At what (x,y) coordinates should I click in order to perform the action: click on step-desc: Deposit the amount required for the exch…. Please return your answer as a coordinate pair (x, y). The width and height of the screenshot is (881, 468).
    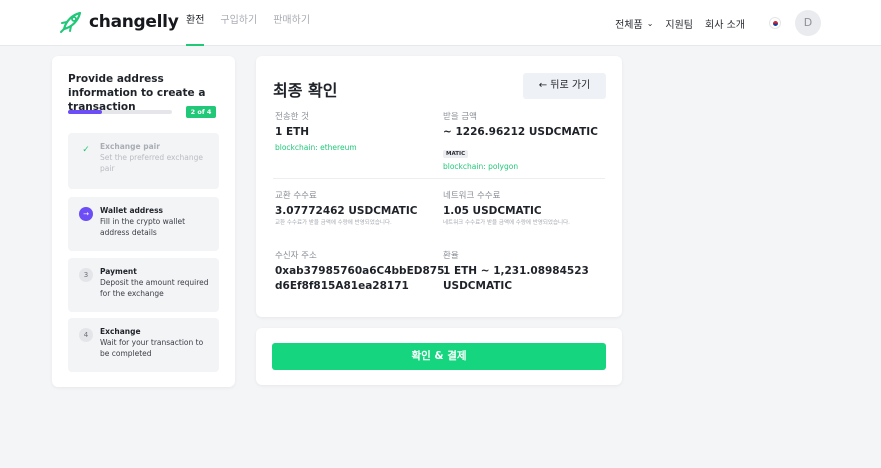
    Looking at the image, I should click on (154, 288).